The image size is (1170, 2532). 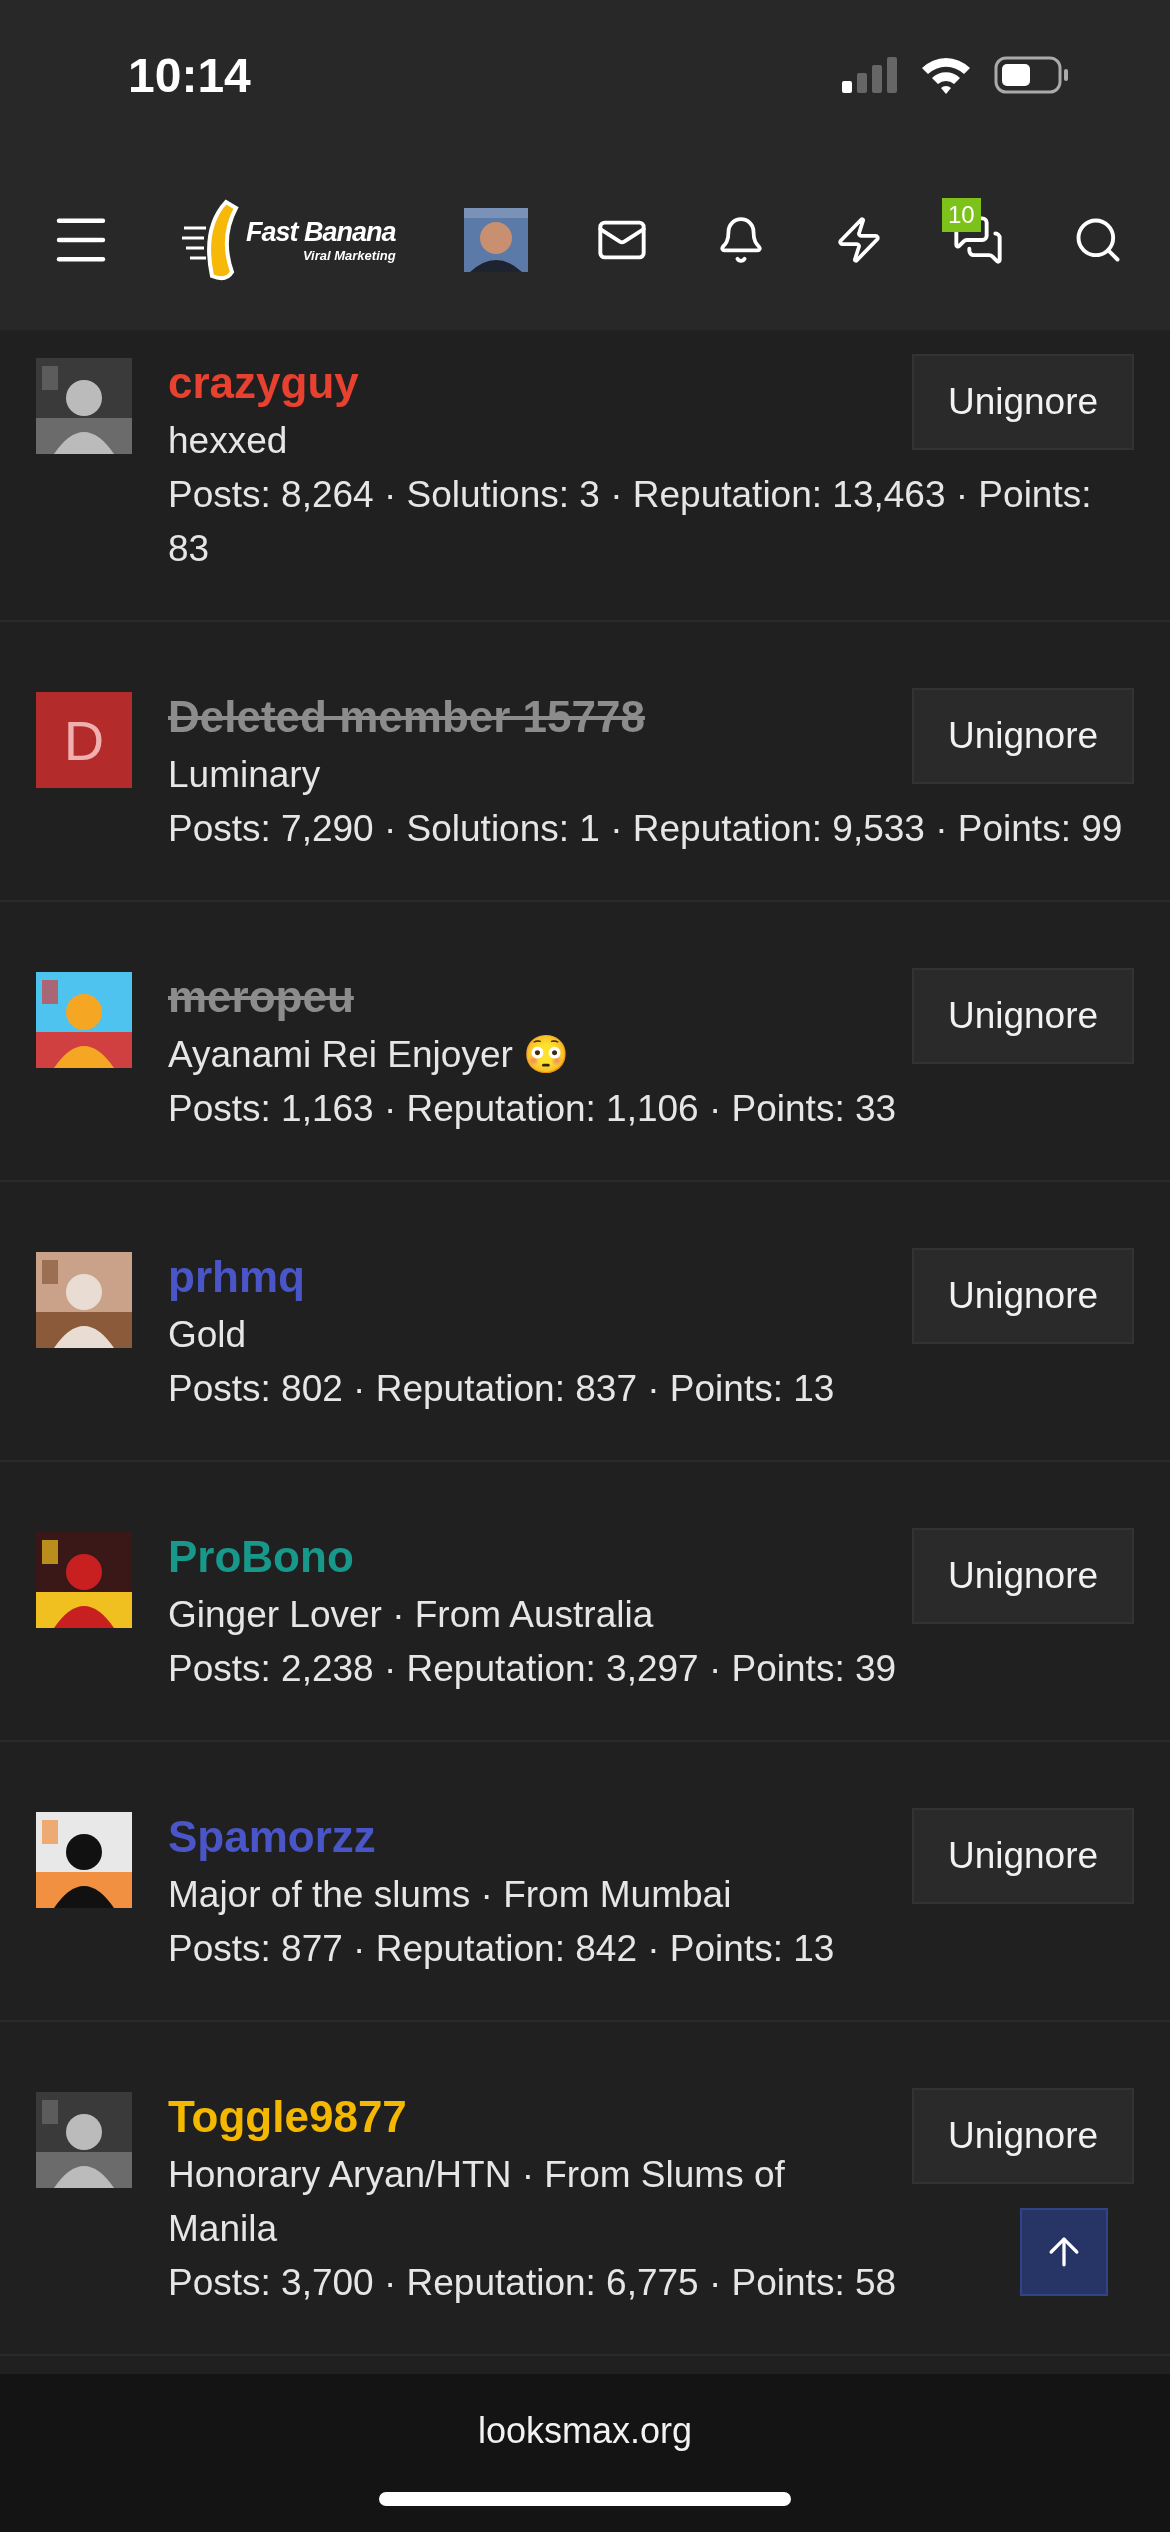 I want to click on status-time: 10:14, so click(x=189, y=75).